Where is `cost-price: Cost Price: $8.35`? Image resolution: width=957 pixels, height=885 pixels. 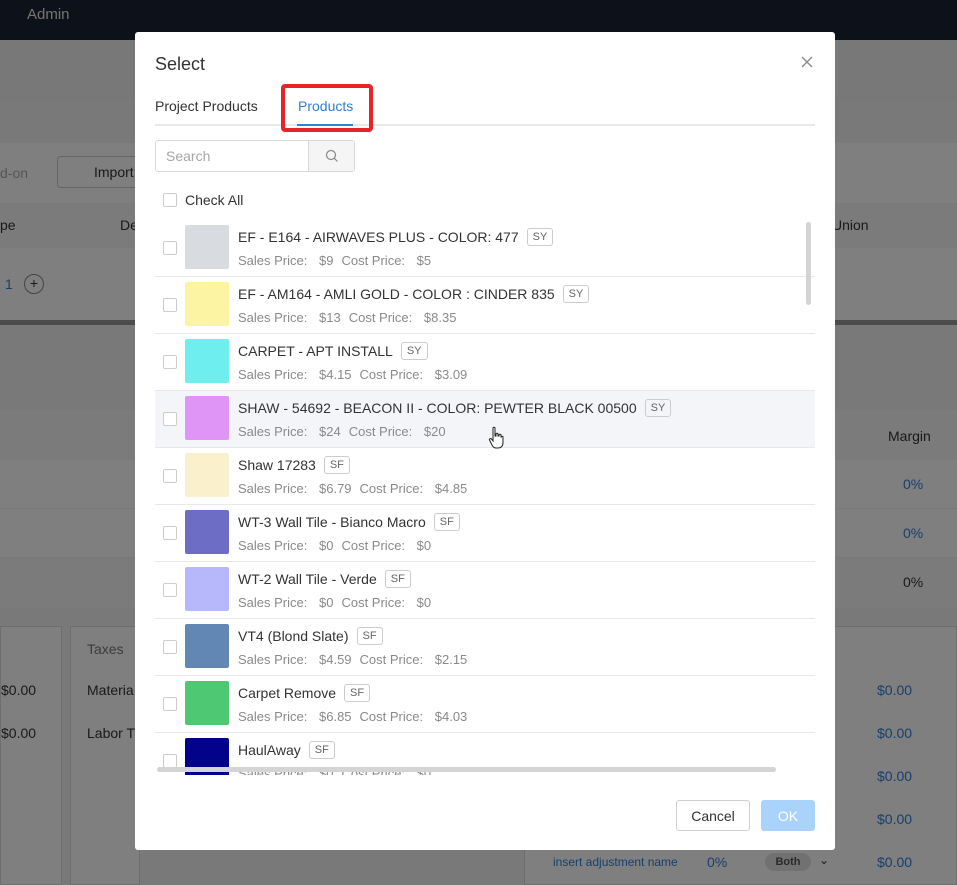 cost-price: Cost Price: $8.35 is located at coordinates (403, 317).